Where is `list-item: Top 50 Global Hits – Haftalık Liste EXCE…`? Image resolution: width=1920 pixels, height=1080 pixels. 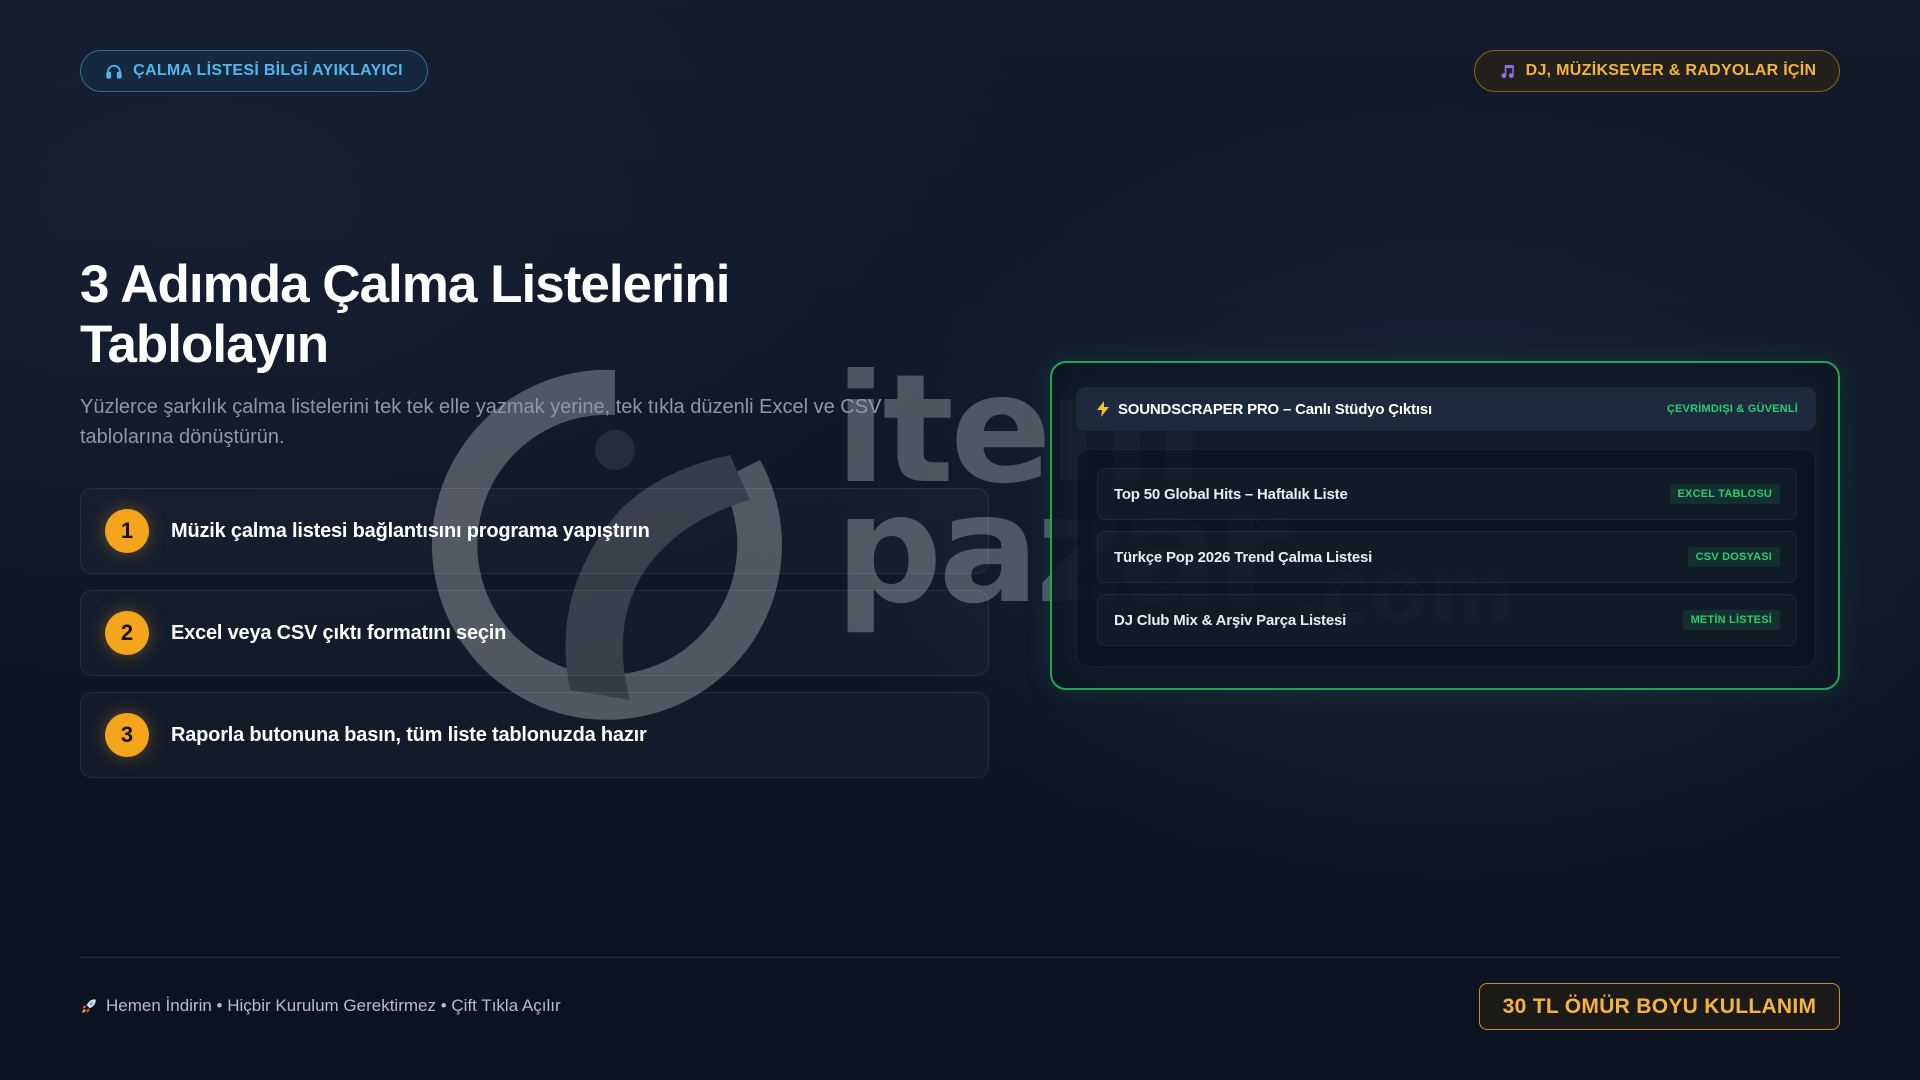
list-item: Top 50 Global Hits – Haftalık Liste EXCE… is located at coordinates (1447, 494).